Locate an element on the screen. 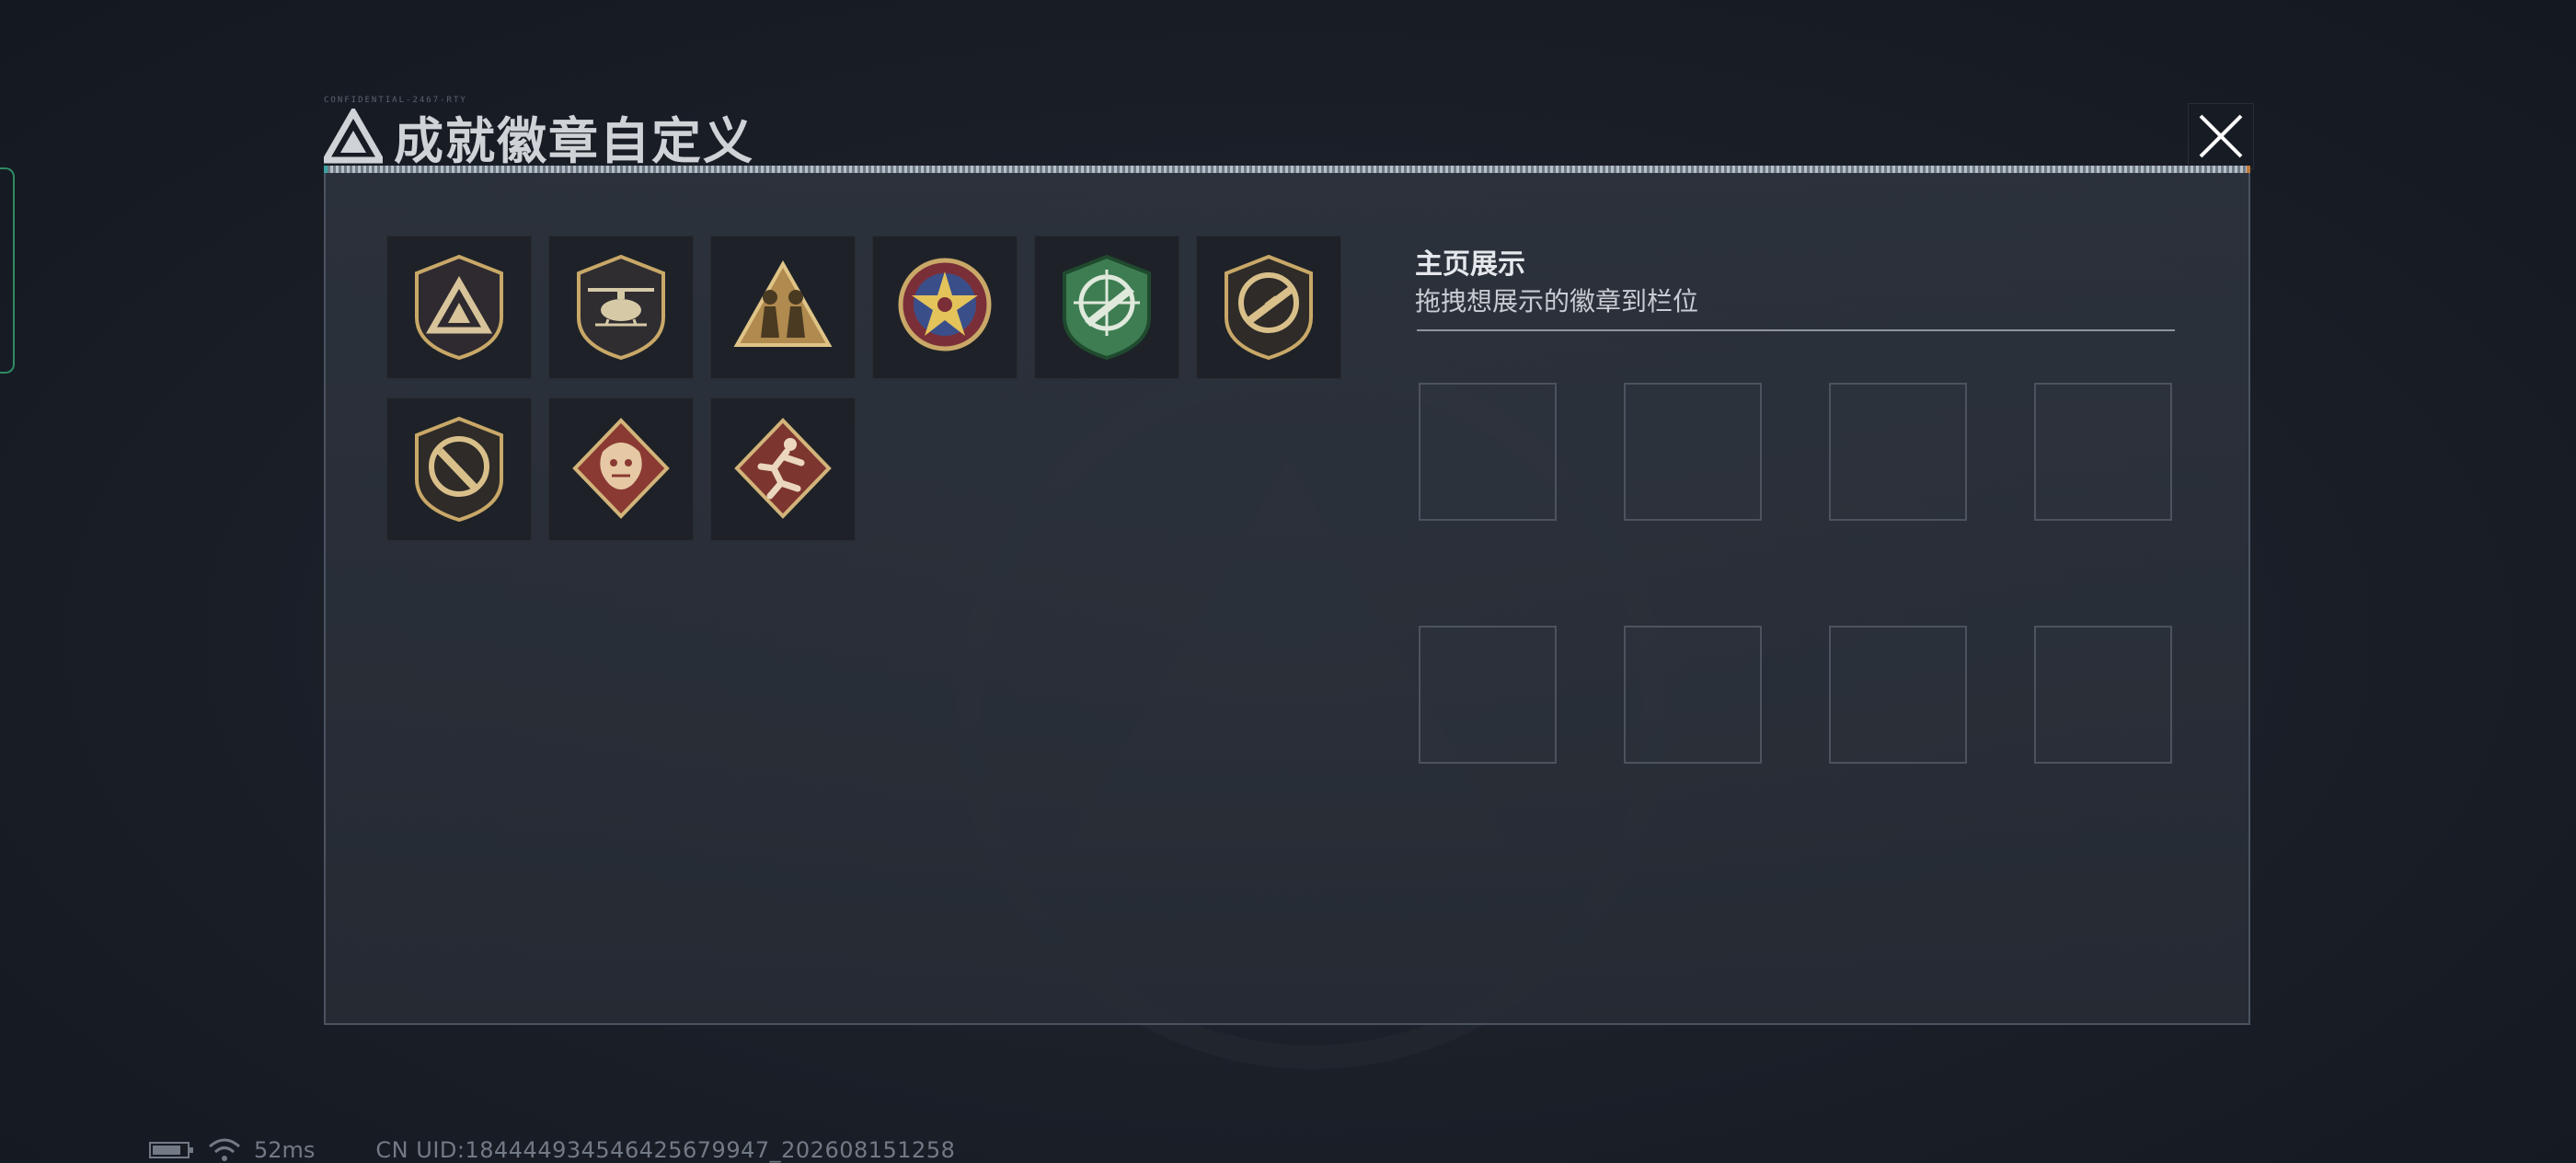  badge-b2 is located at coordinates (621, 307).